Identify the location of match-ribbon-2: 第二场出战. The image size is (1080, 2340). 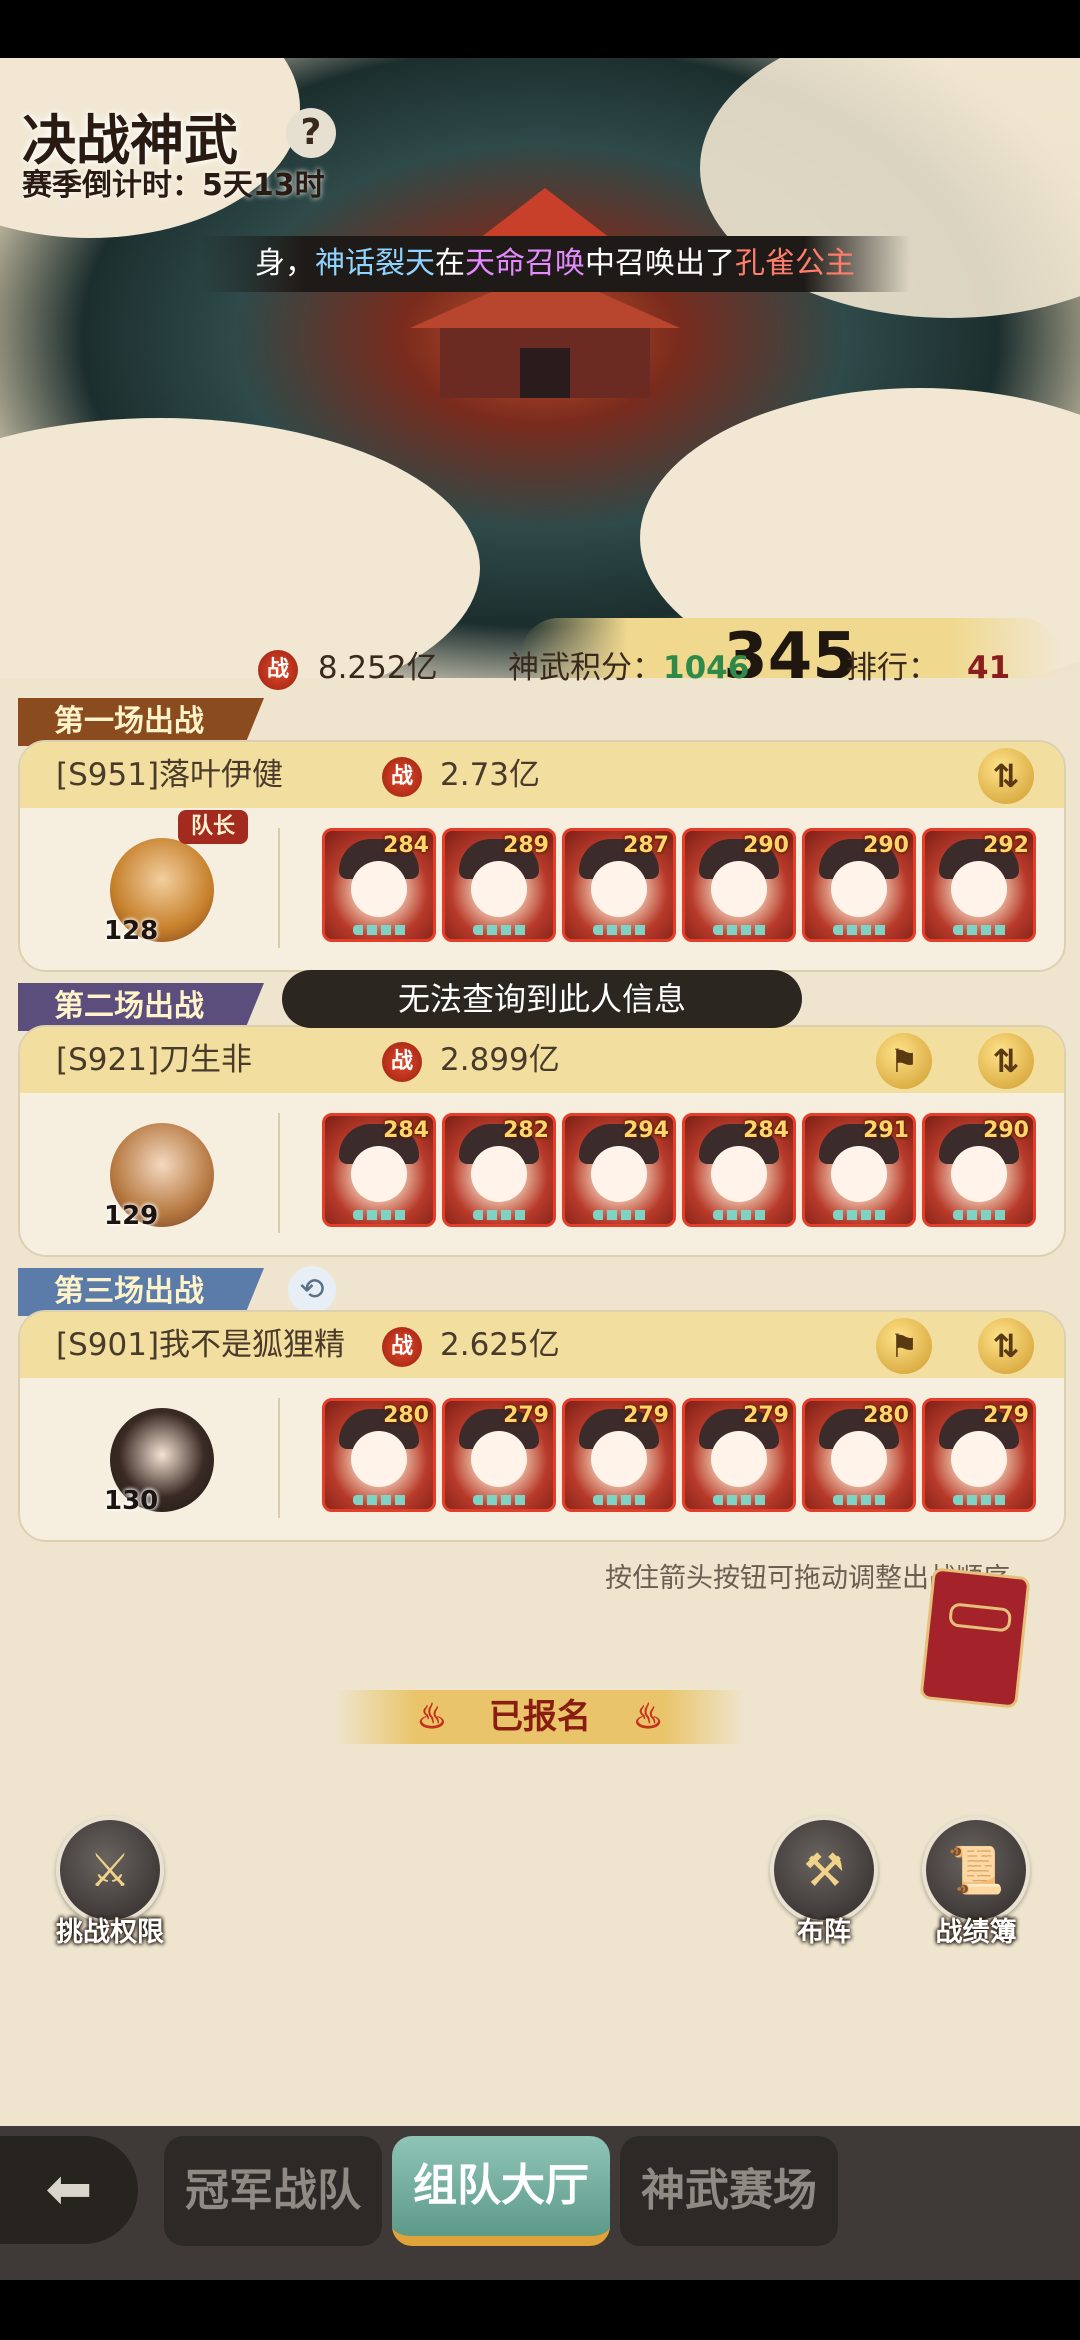
(141, 1007).